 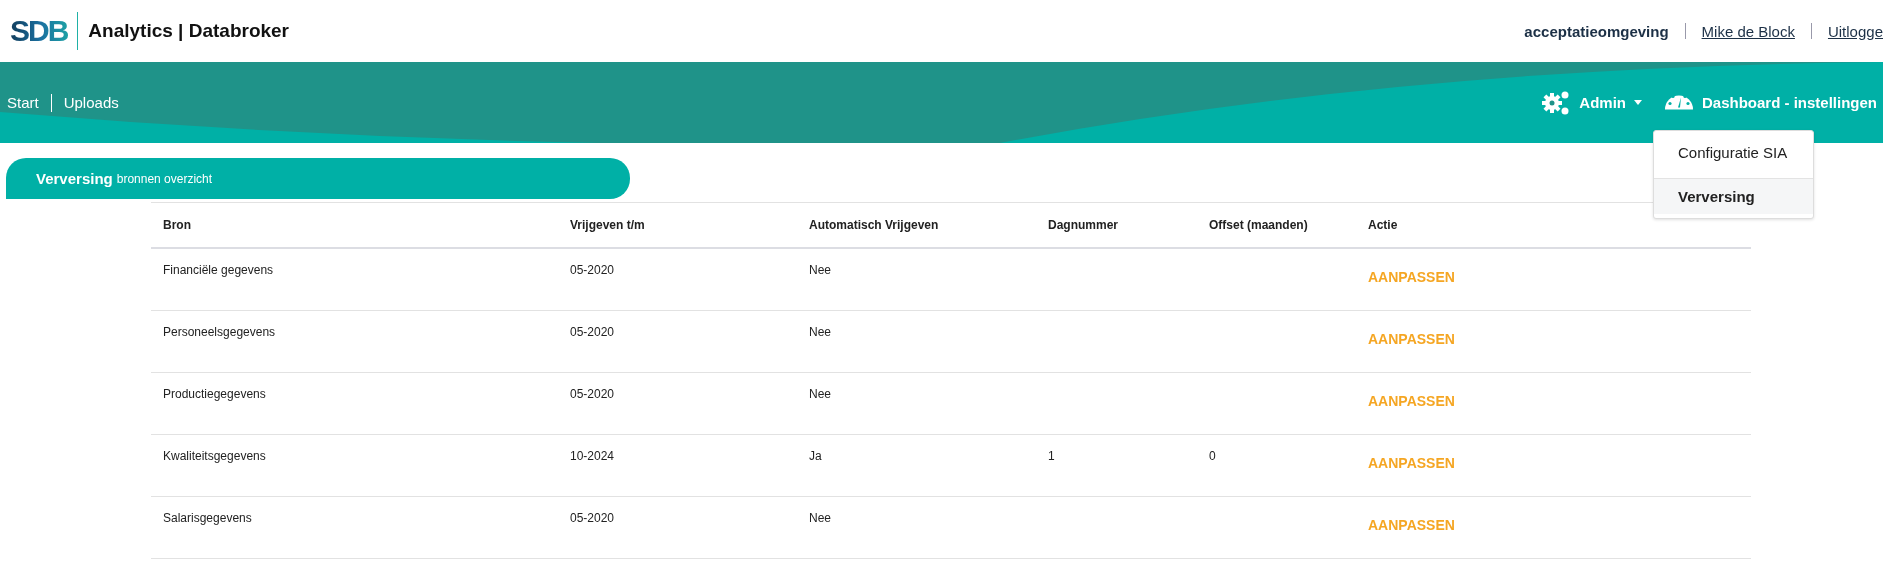 What do you see at coordinates (354, 527) in the screenshot?
I see `table-cell: Salarisgegevens` at bounding box center [354, 527].